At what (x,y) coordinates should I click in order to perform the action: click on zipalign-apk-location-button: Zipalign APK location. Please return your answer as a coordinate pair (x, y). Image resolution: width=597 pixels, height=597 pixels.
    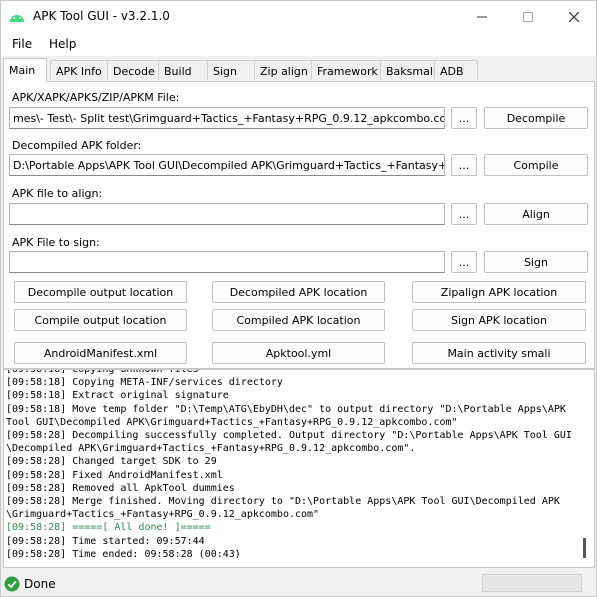
    Looking at the image, I should click on (499, 292).